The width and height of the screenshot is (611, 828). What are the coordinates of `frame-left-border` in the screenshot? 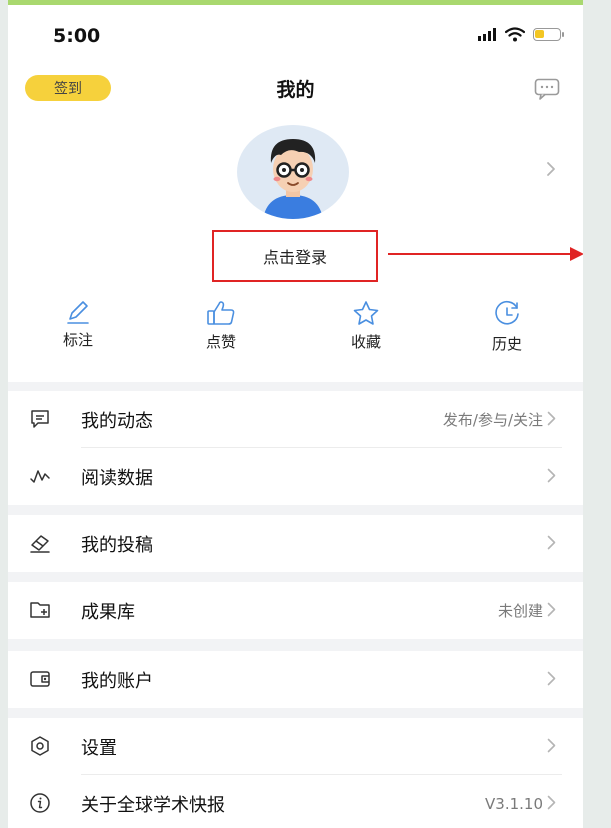 It's located at (4, 414).